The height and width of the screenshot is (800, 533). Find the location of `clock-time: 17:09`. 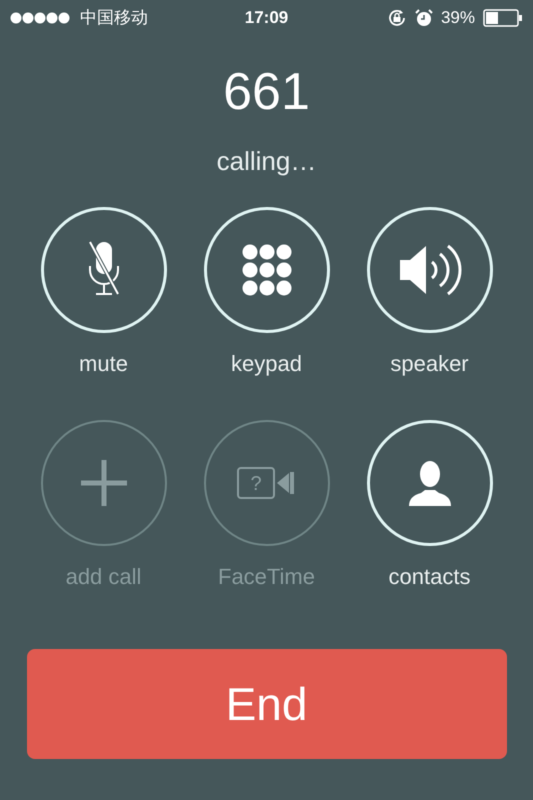

clock-time: 17:09 is located at coordinates (266, 18).